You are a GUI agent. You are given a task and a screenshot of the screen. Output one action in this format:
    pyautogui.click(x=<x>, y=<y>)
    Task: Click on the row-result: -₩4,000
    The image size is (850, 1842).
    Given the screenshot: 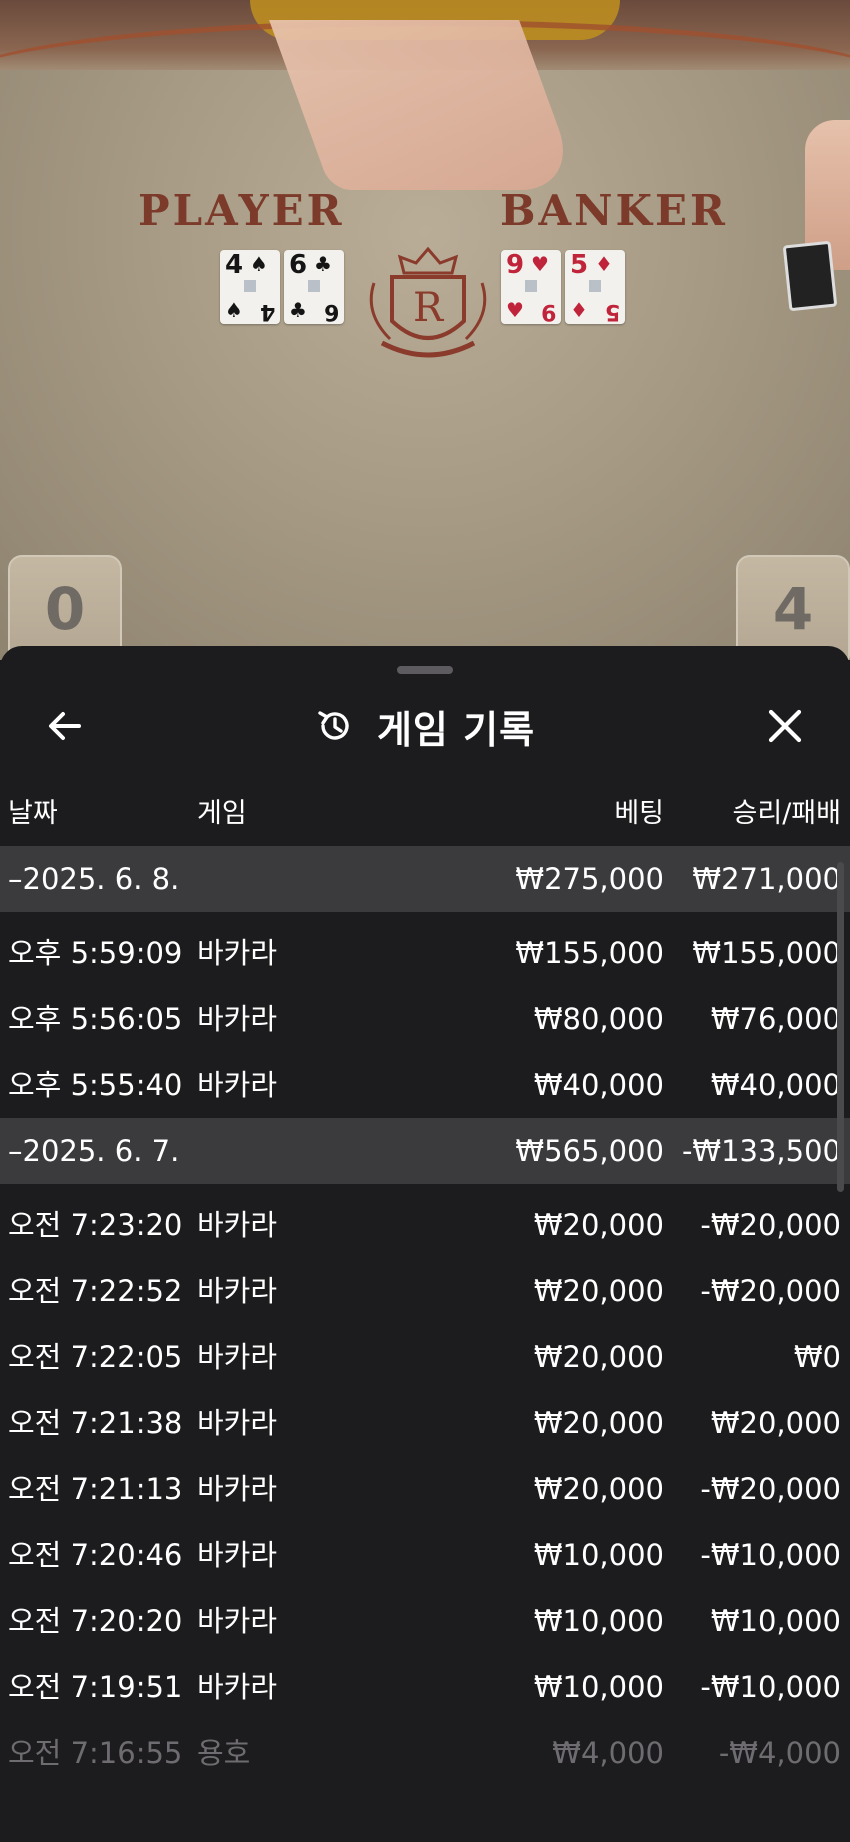 What is the action you would take?
    pyautogui.click(x=779, y=1753)
    